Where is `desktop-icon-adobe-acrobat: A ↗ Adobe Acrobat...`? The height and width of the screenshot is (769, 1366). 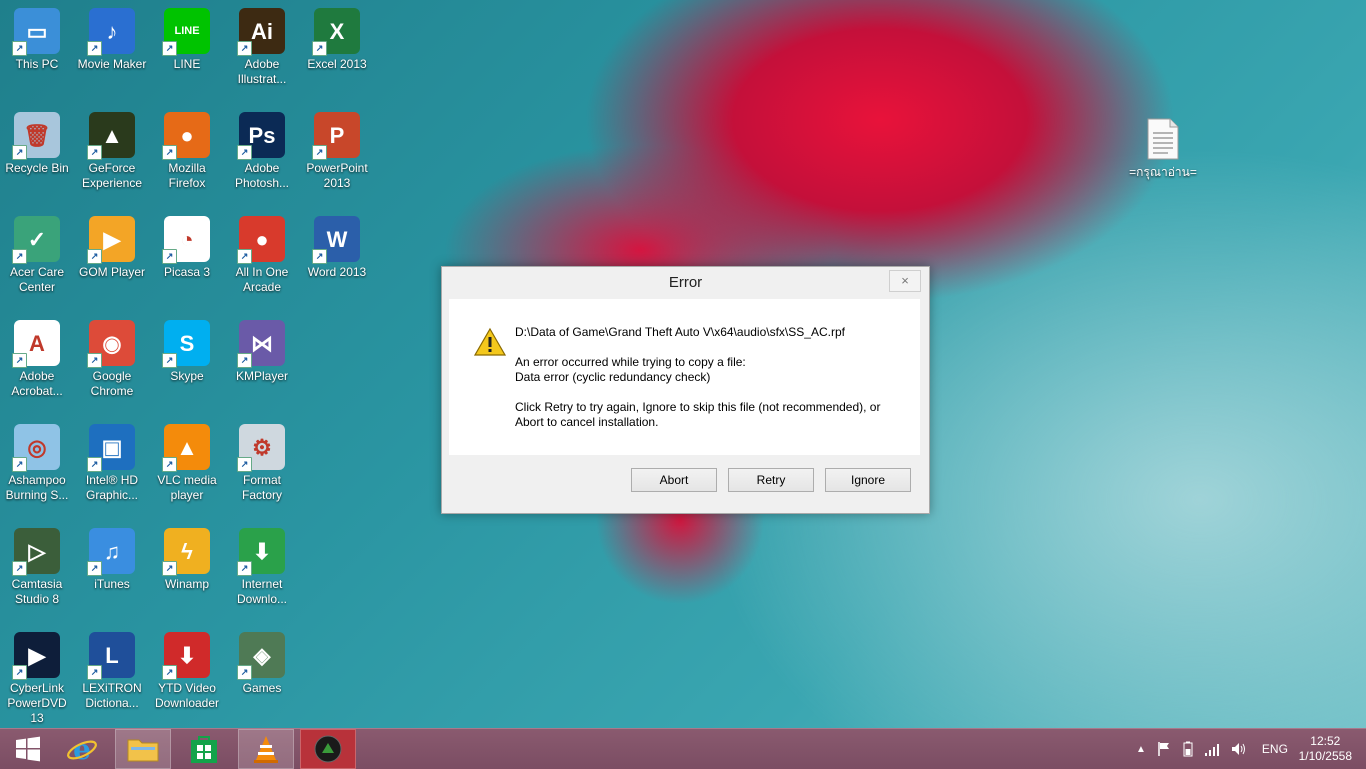
desktop-icon-adobe-acrobat: A ↗ Adobe Acrobat... is located at coordinates (37, 355).